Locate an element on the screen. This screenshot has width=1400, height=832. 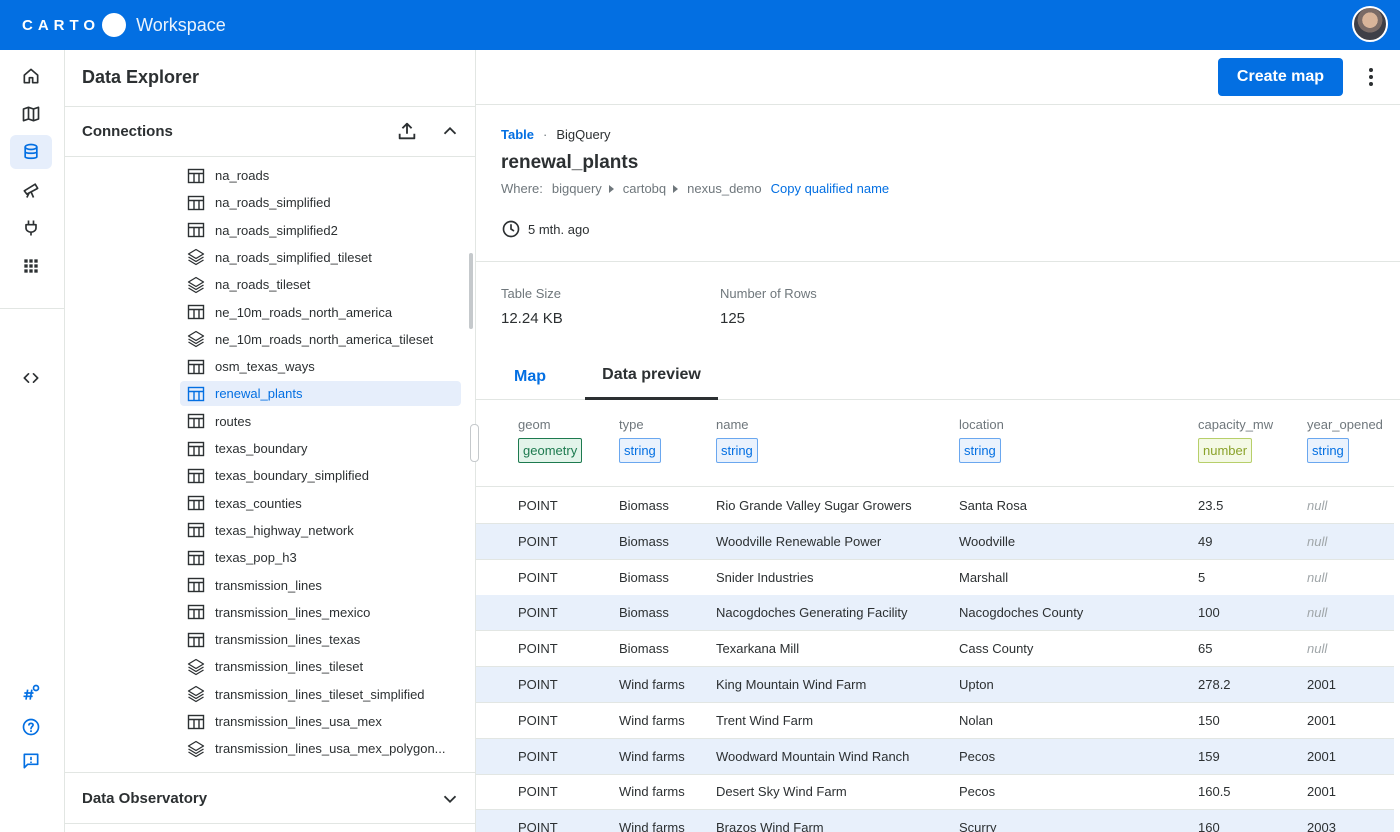
nav-data-observatory-button is located at coordinates (31, 190).